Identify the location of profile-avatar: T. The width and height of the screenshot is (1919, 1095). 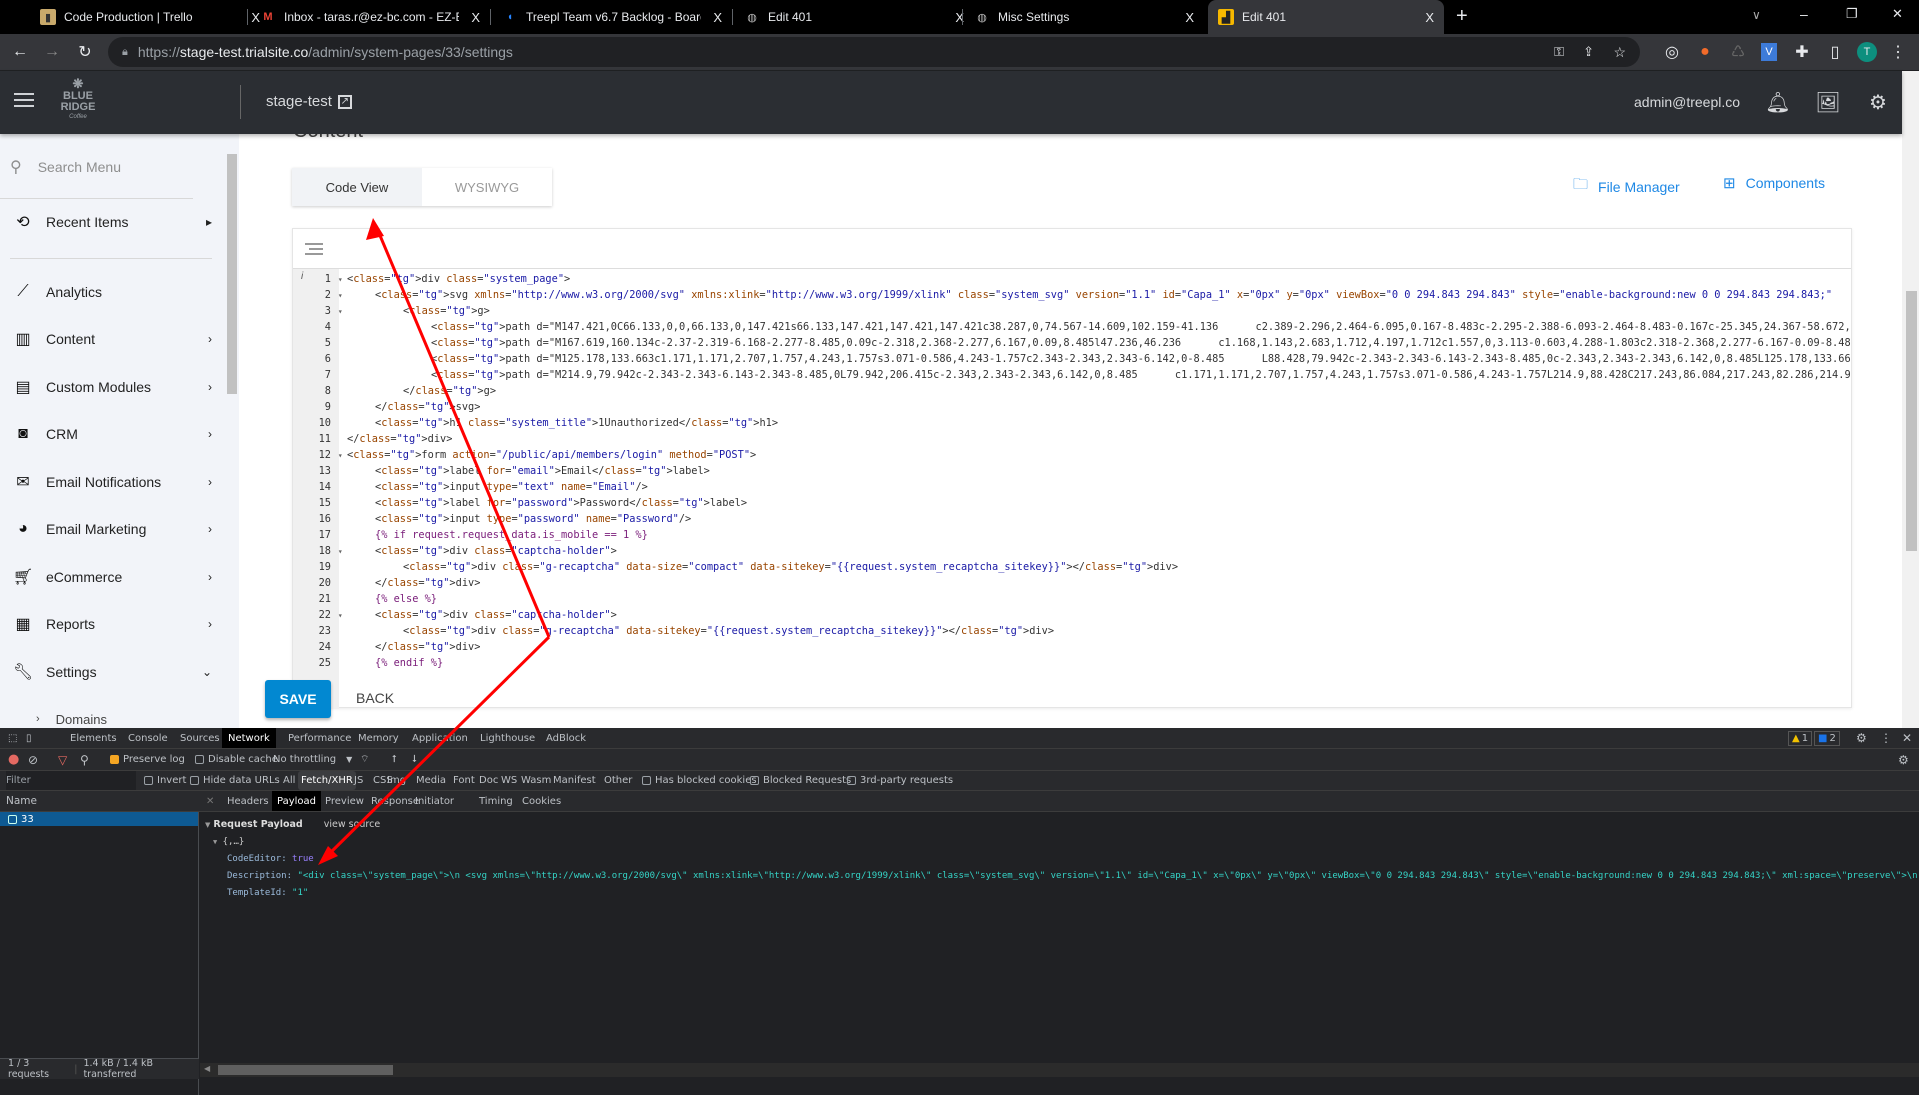
(1867, 52).